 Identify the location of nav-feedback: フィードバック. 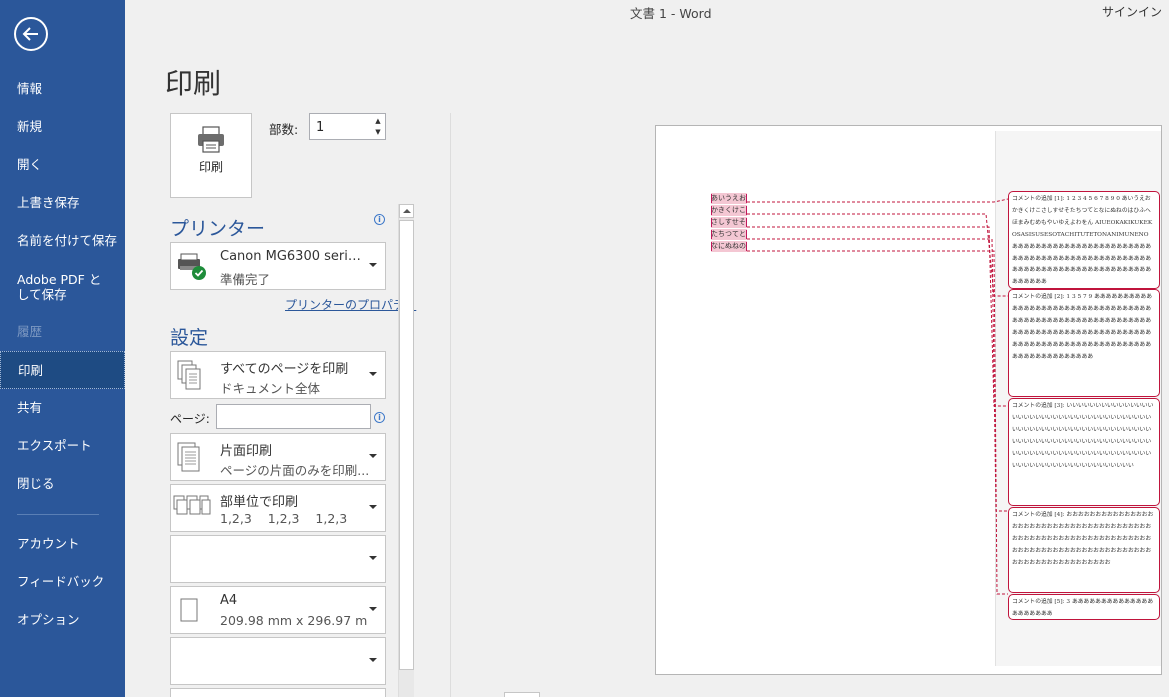
(62, 582).